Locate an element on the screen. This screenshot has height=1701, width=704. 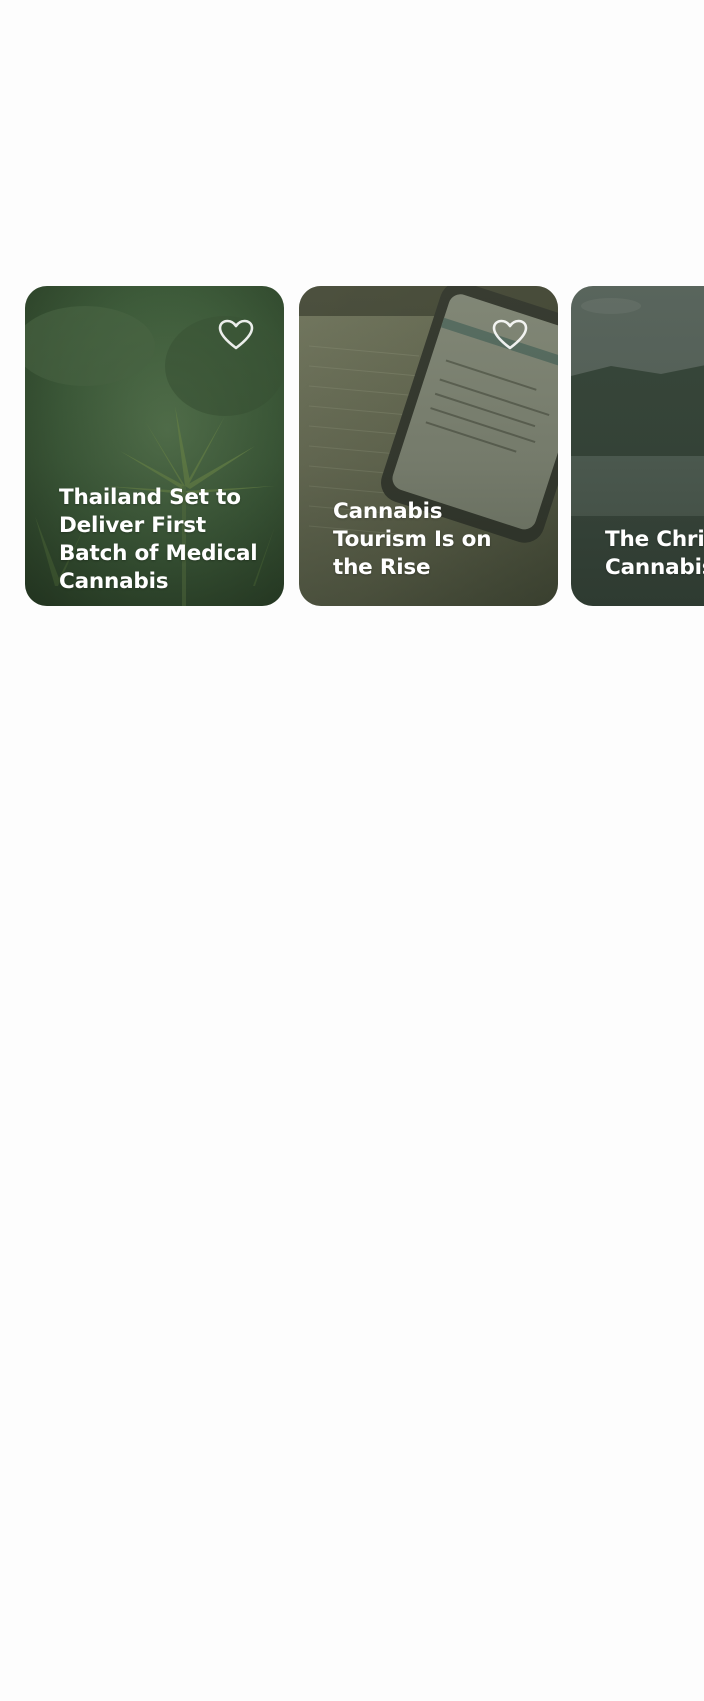
article-title: Cannabis Tourism Is on the Rise is located at coordinates (434, 540).